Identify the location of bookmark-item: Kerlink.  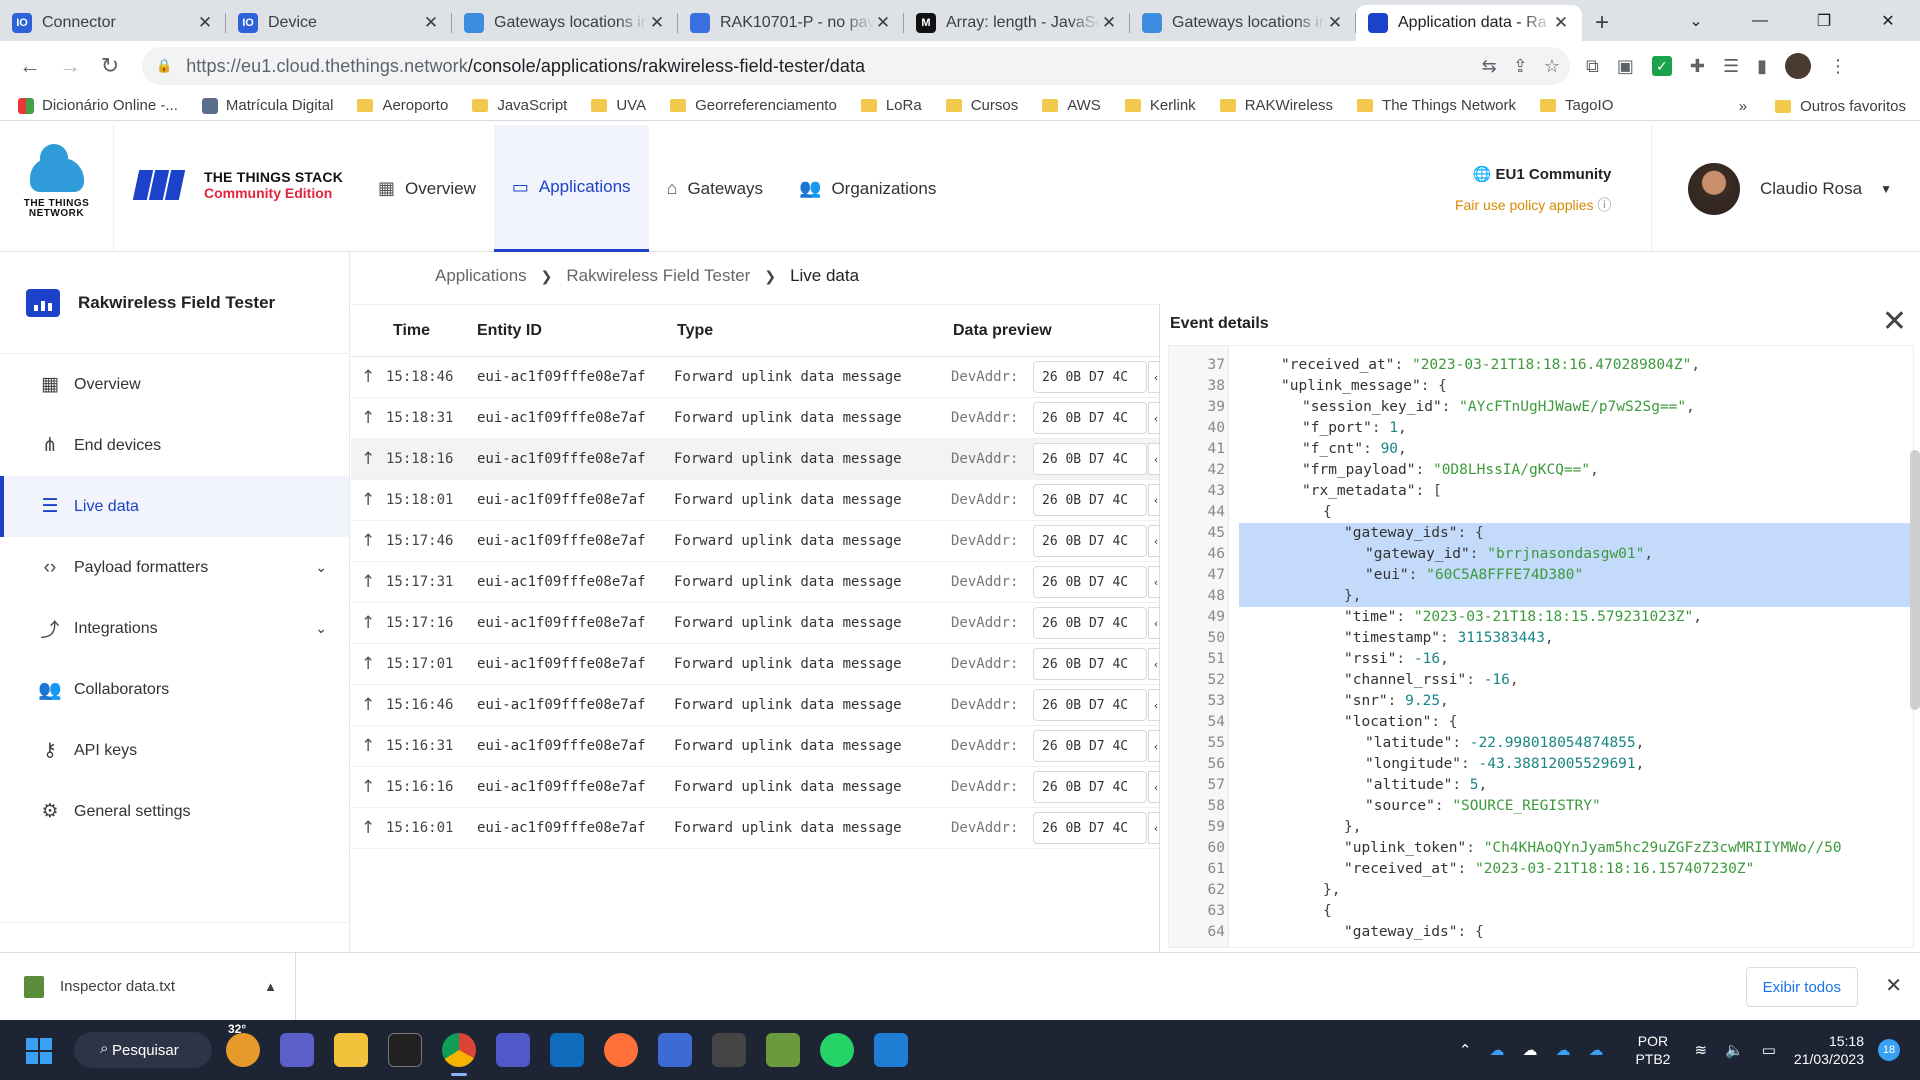
(1160, 105).